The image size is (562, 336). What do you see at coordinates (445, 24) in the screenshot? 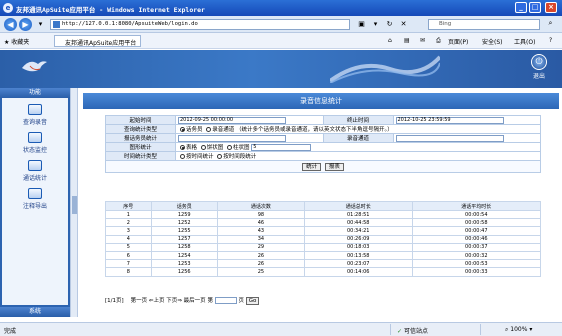
I see `search-placeholder: Bing` at bounding box center [445, 24].